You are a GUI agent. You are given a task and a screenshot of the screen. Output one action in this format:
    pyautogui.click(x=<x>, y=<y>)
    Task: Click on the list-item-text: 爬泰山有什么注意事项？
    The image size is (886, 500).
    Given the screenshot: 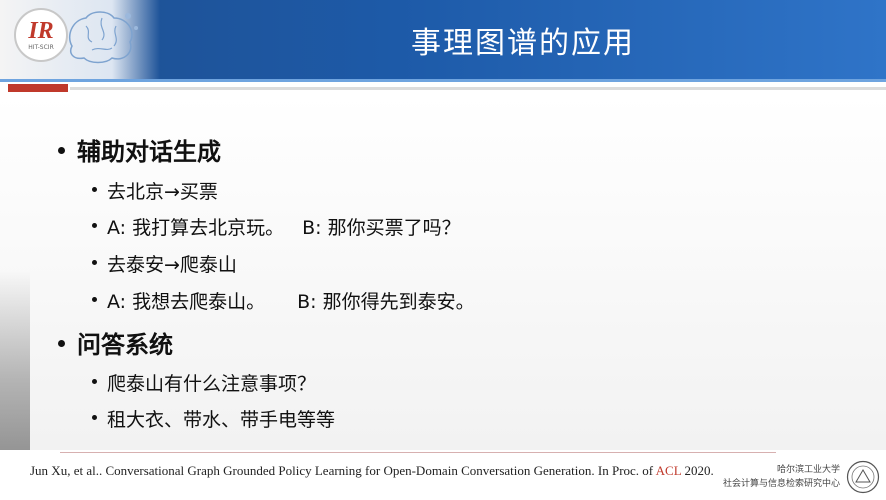 What is the action you would take?
    pyautogui.click(x=212, y=384)
    